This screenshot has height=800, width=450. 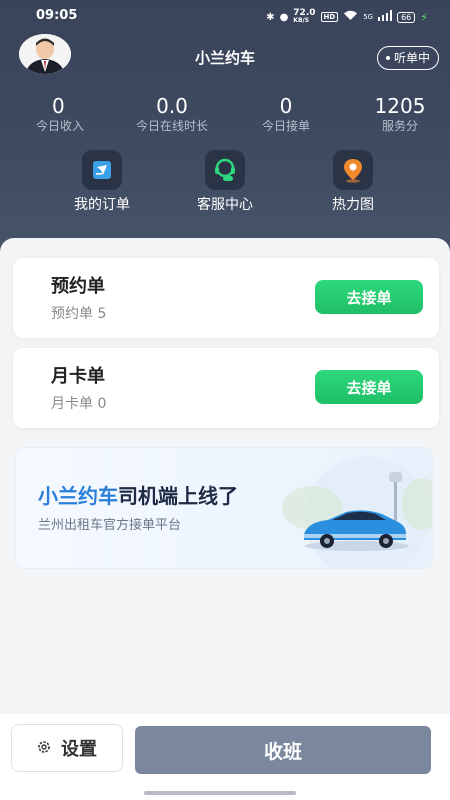 I want to click on footer-bar: 设置 收班, so click(x=225, y=757).